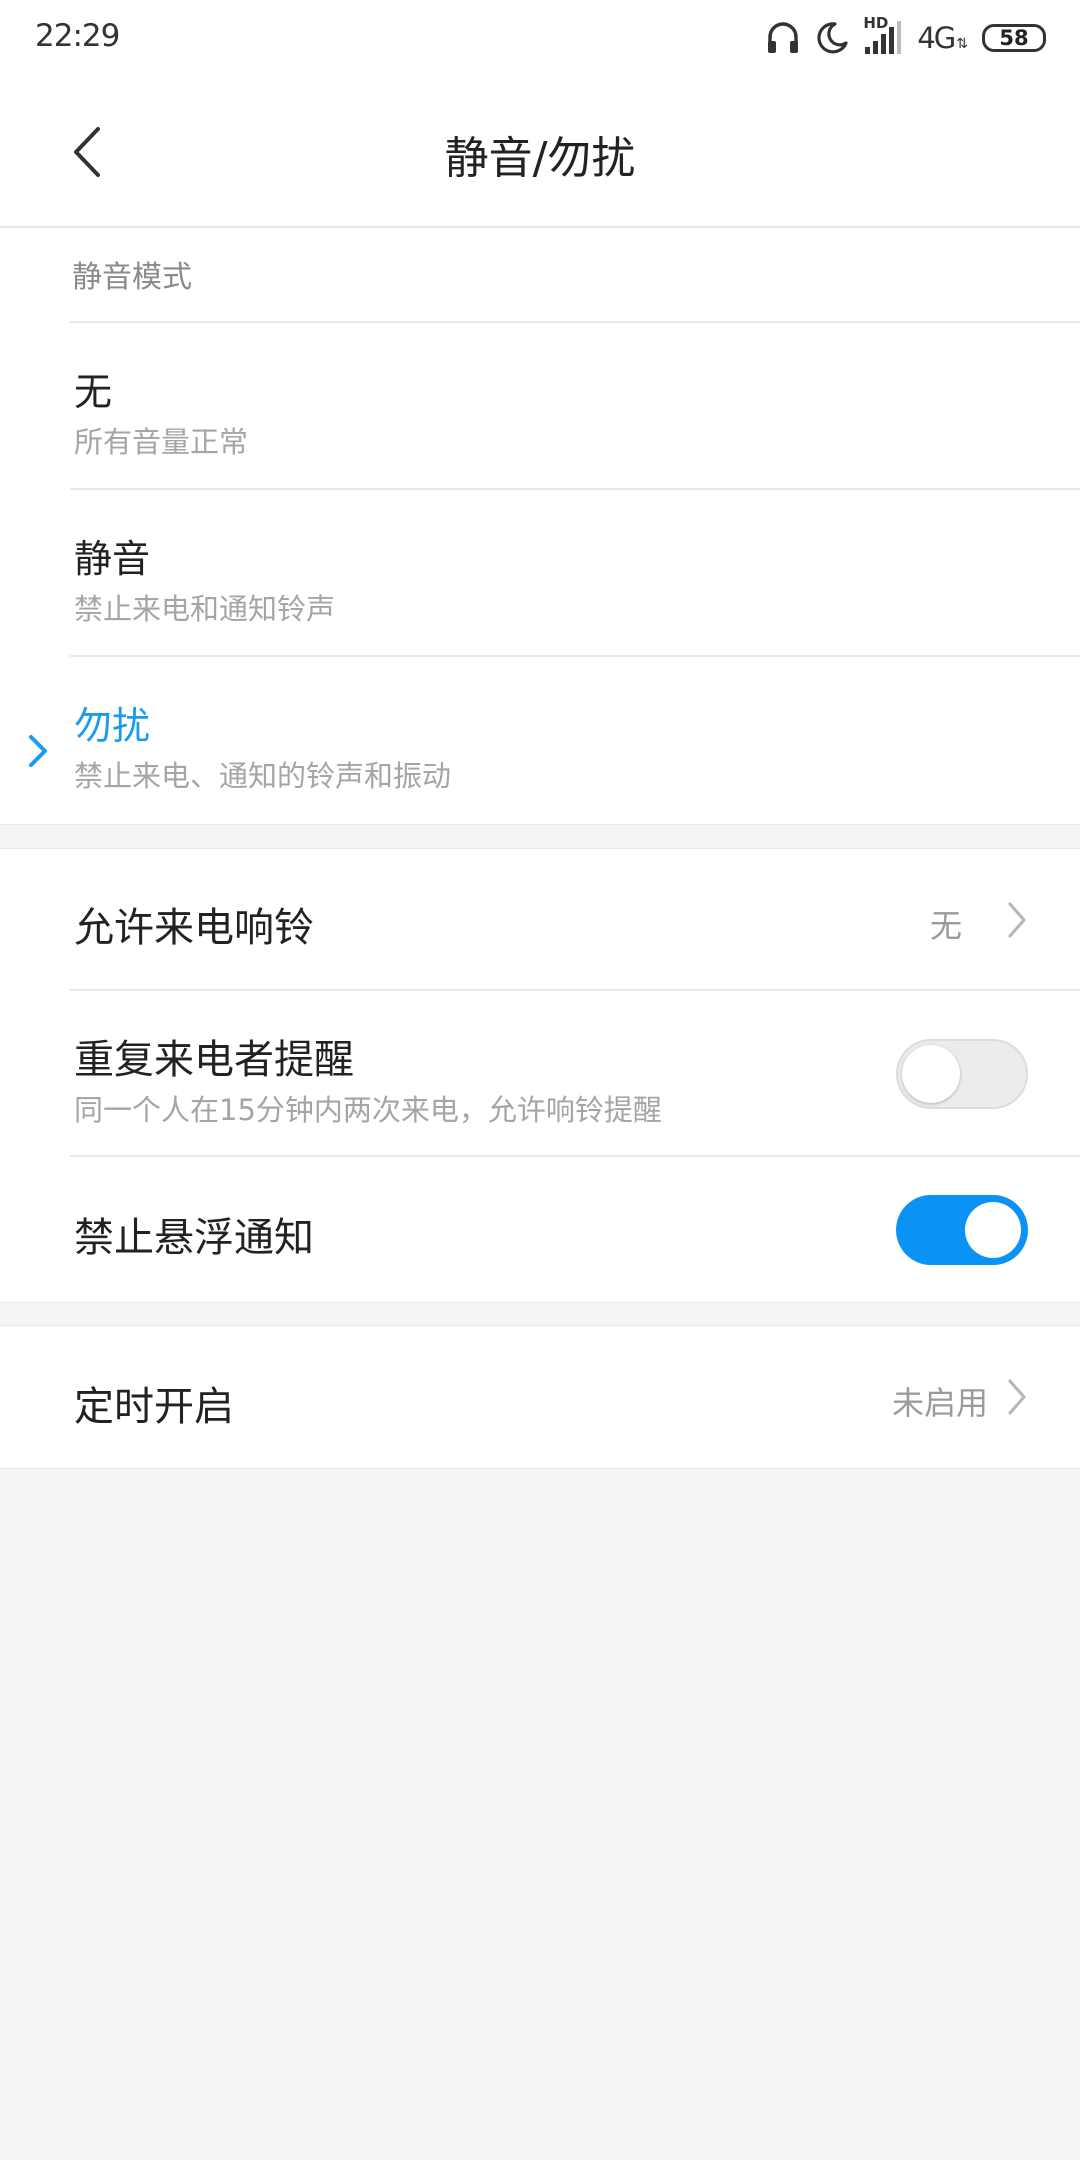 The width and height of the screenshot is (1080, 2160). Describe the element at coordinates (832, 38) in the screenshot. I see `moon-icon` at that location.